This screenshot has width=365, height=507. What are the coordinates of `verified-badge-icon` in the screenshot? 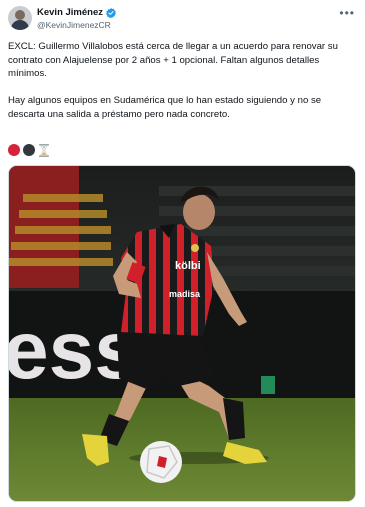 It's located at (111, 12).